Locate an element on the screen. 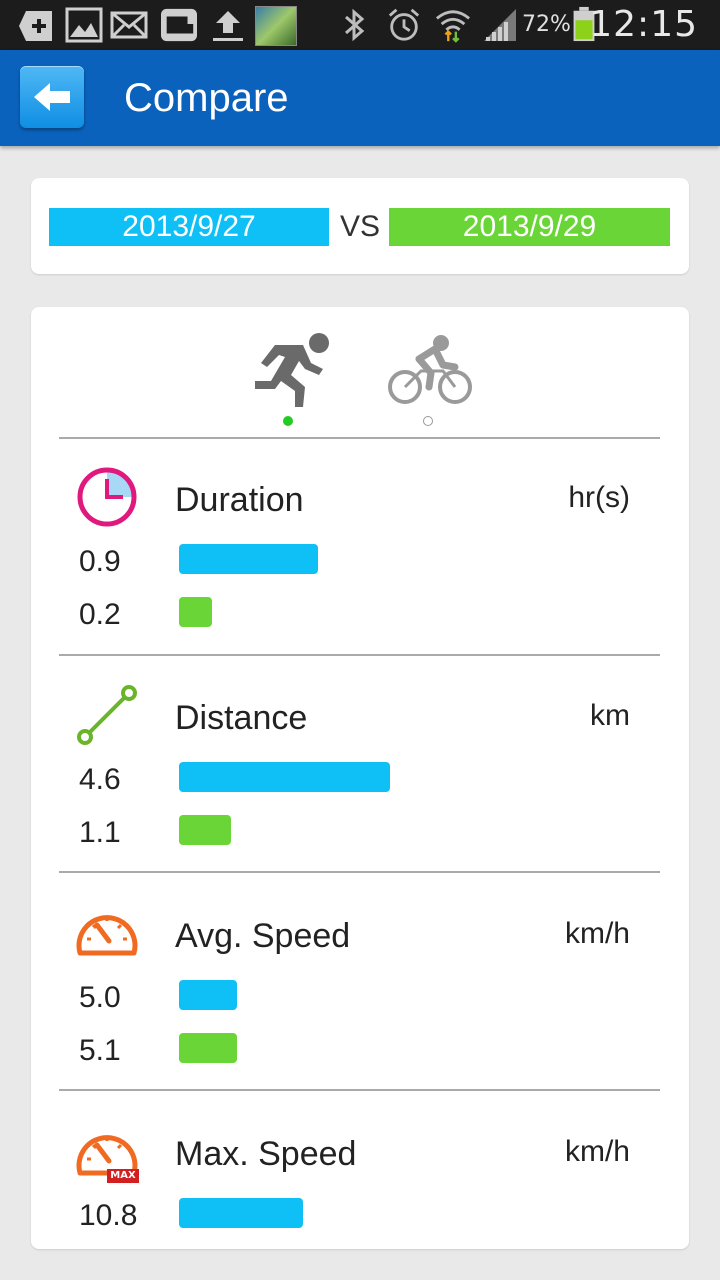  back-arrow-icon is located at coordinates (52, 97).